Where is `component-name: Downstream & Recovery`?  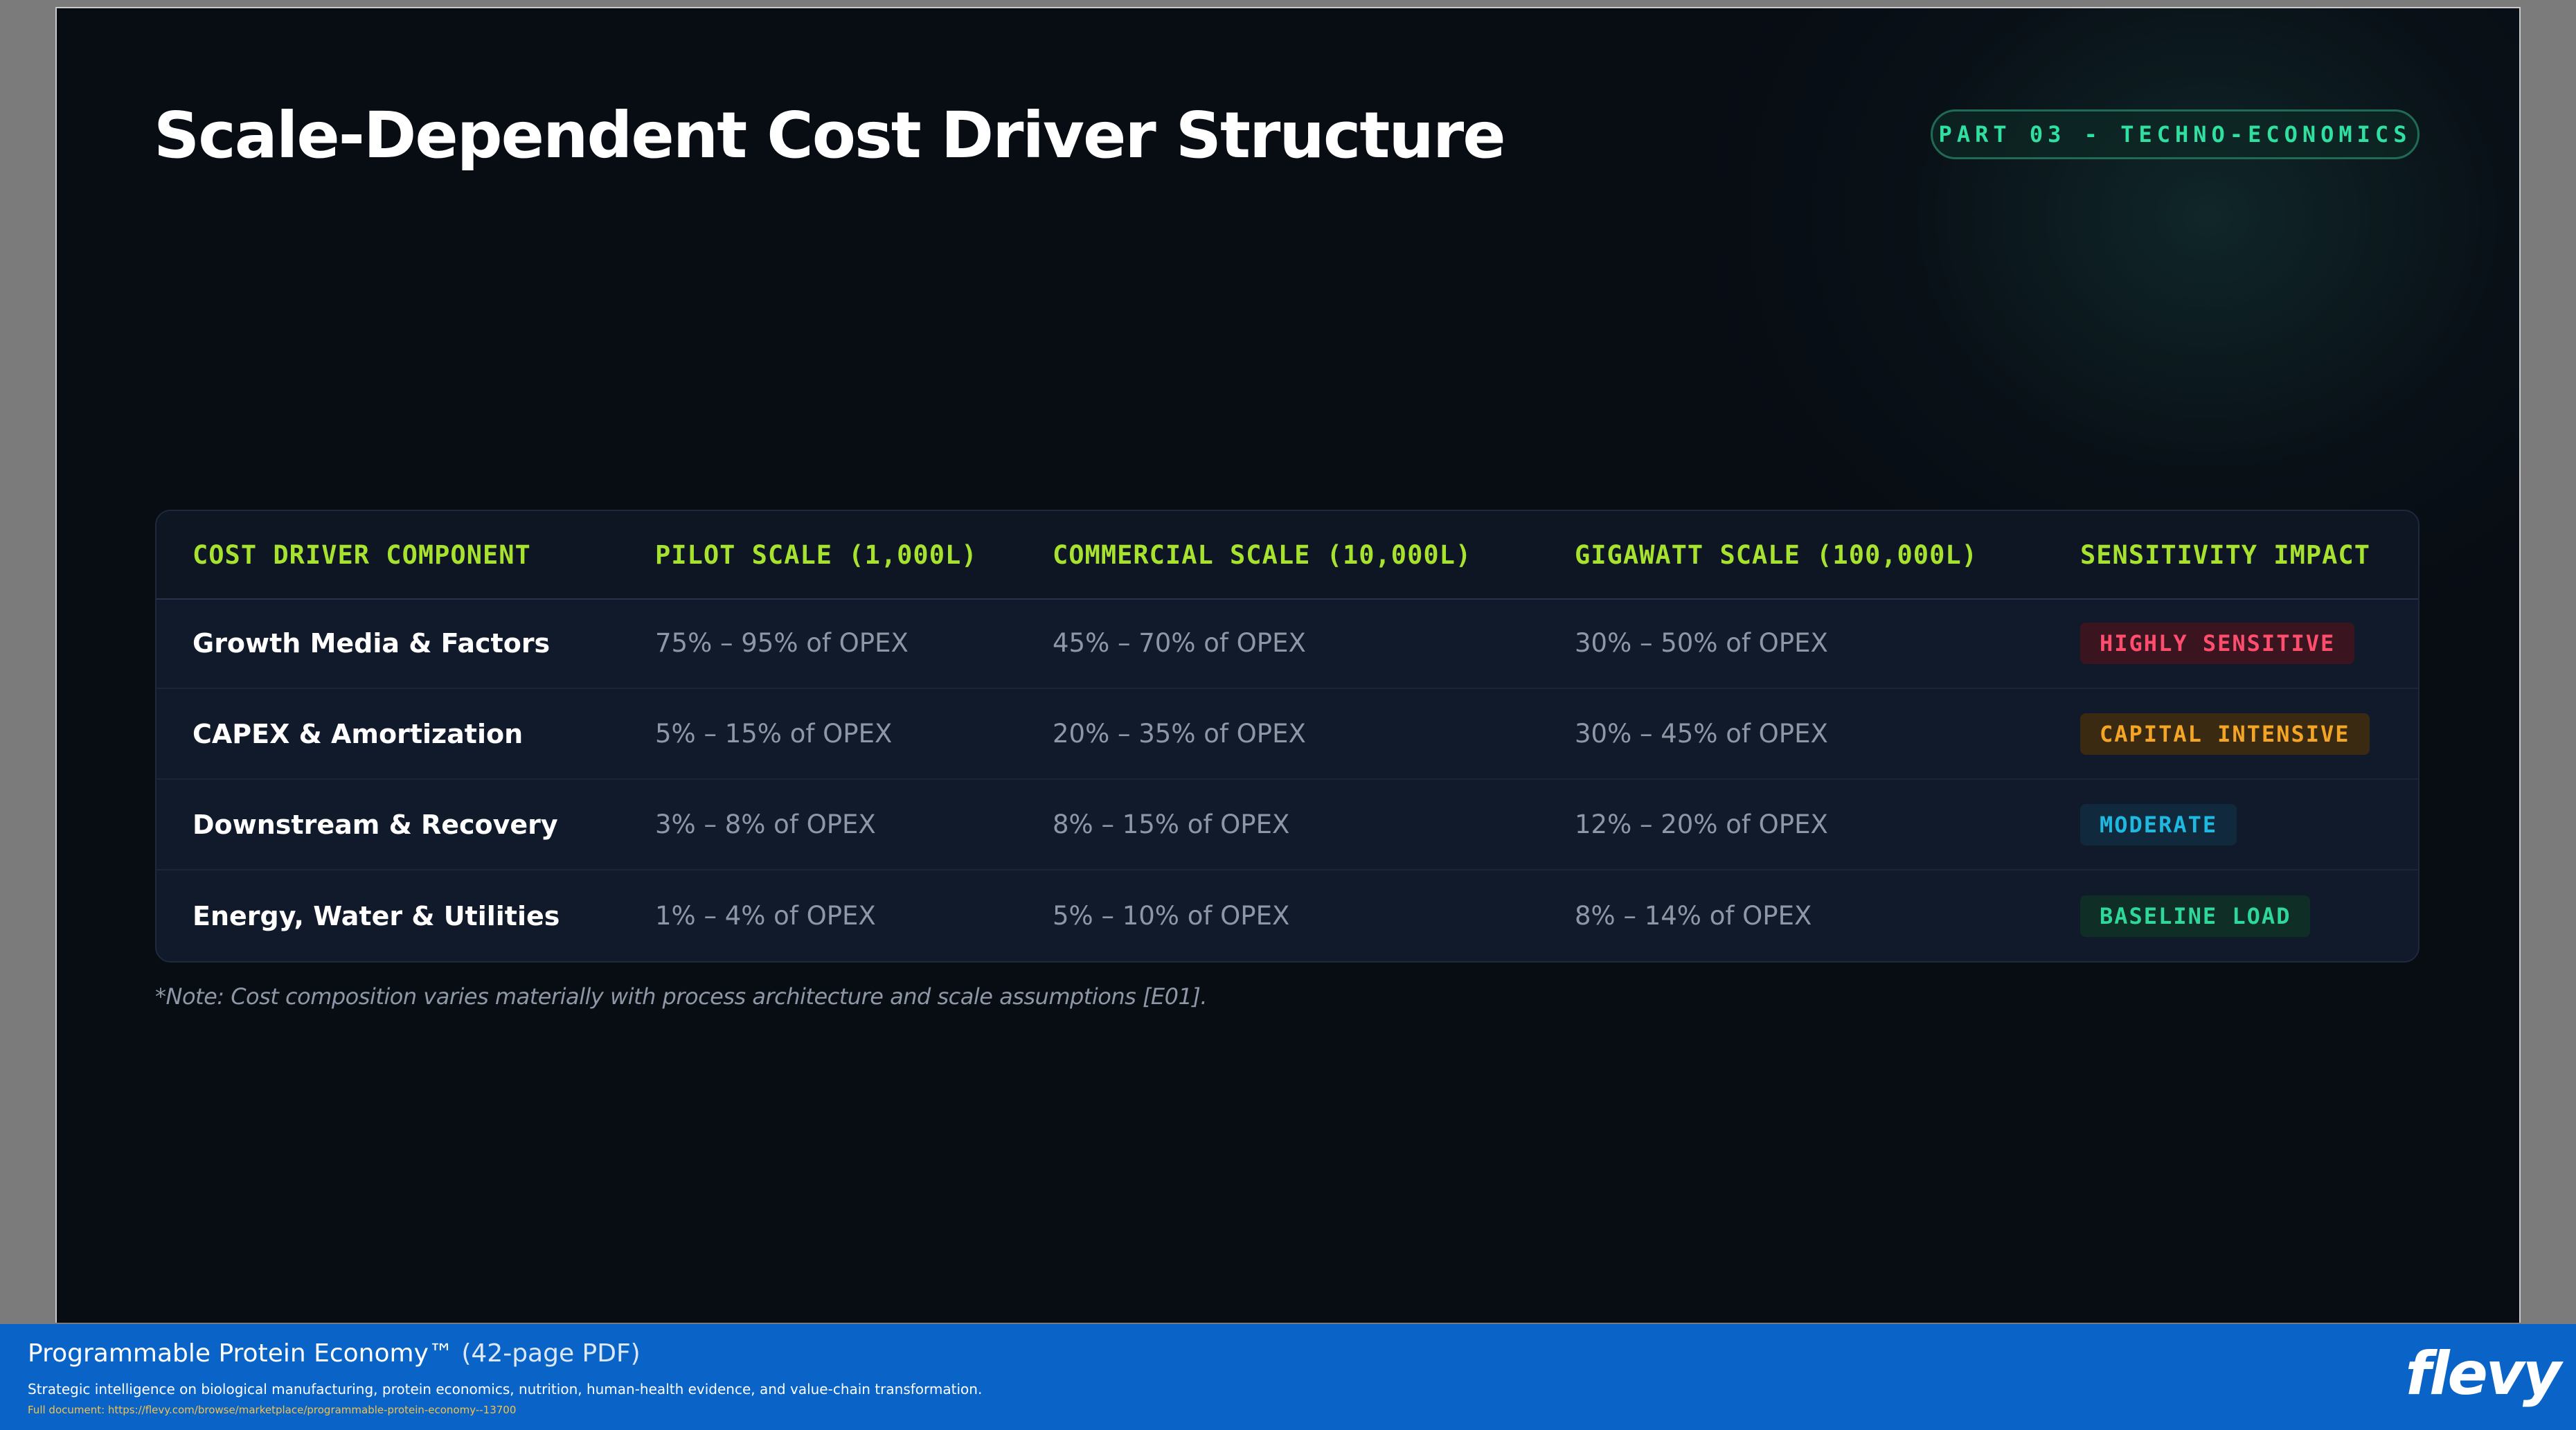
component-name: Downstream & Recovery is located at coordinates (376, 824).